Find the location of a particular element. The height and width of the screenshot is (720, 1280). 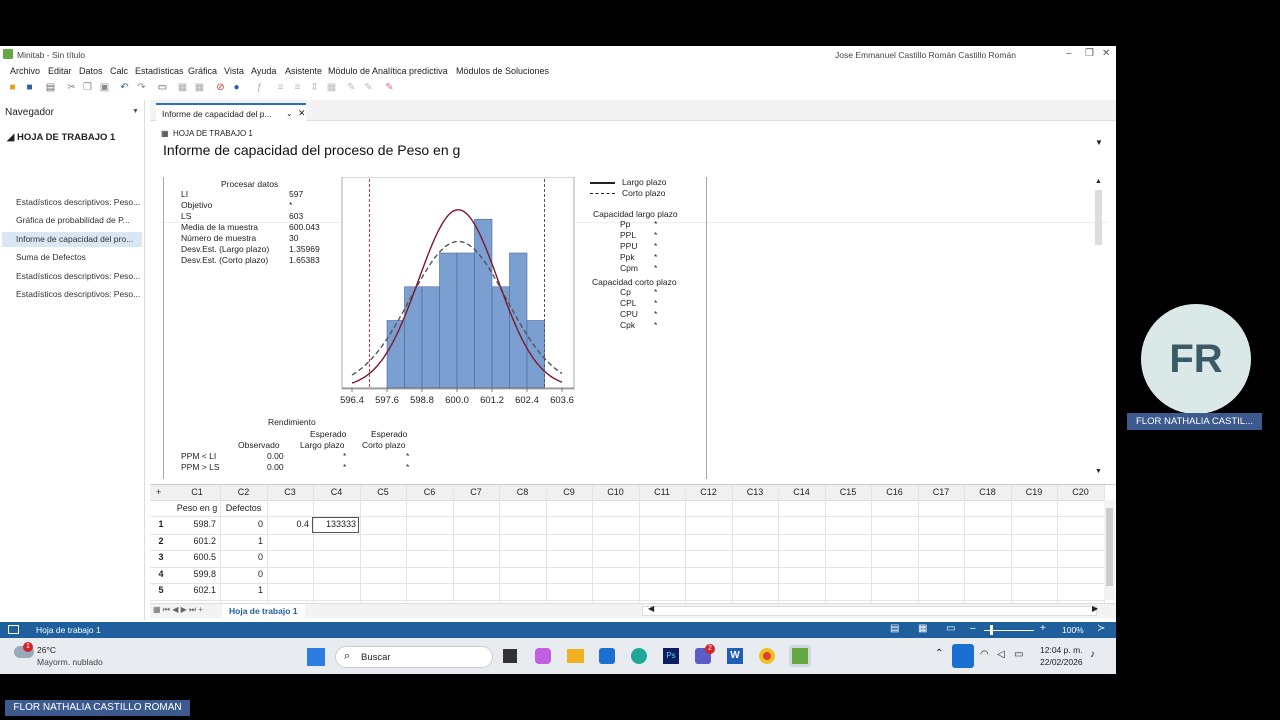

paste-icon: ▣ is located at coordinates (104, 87).